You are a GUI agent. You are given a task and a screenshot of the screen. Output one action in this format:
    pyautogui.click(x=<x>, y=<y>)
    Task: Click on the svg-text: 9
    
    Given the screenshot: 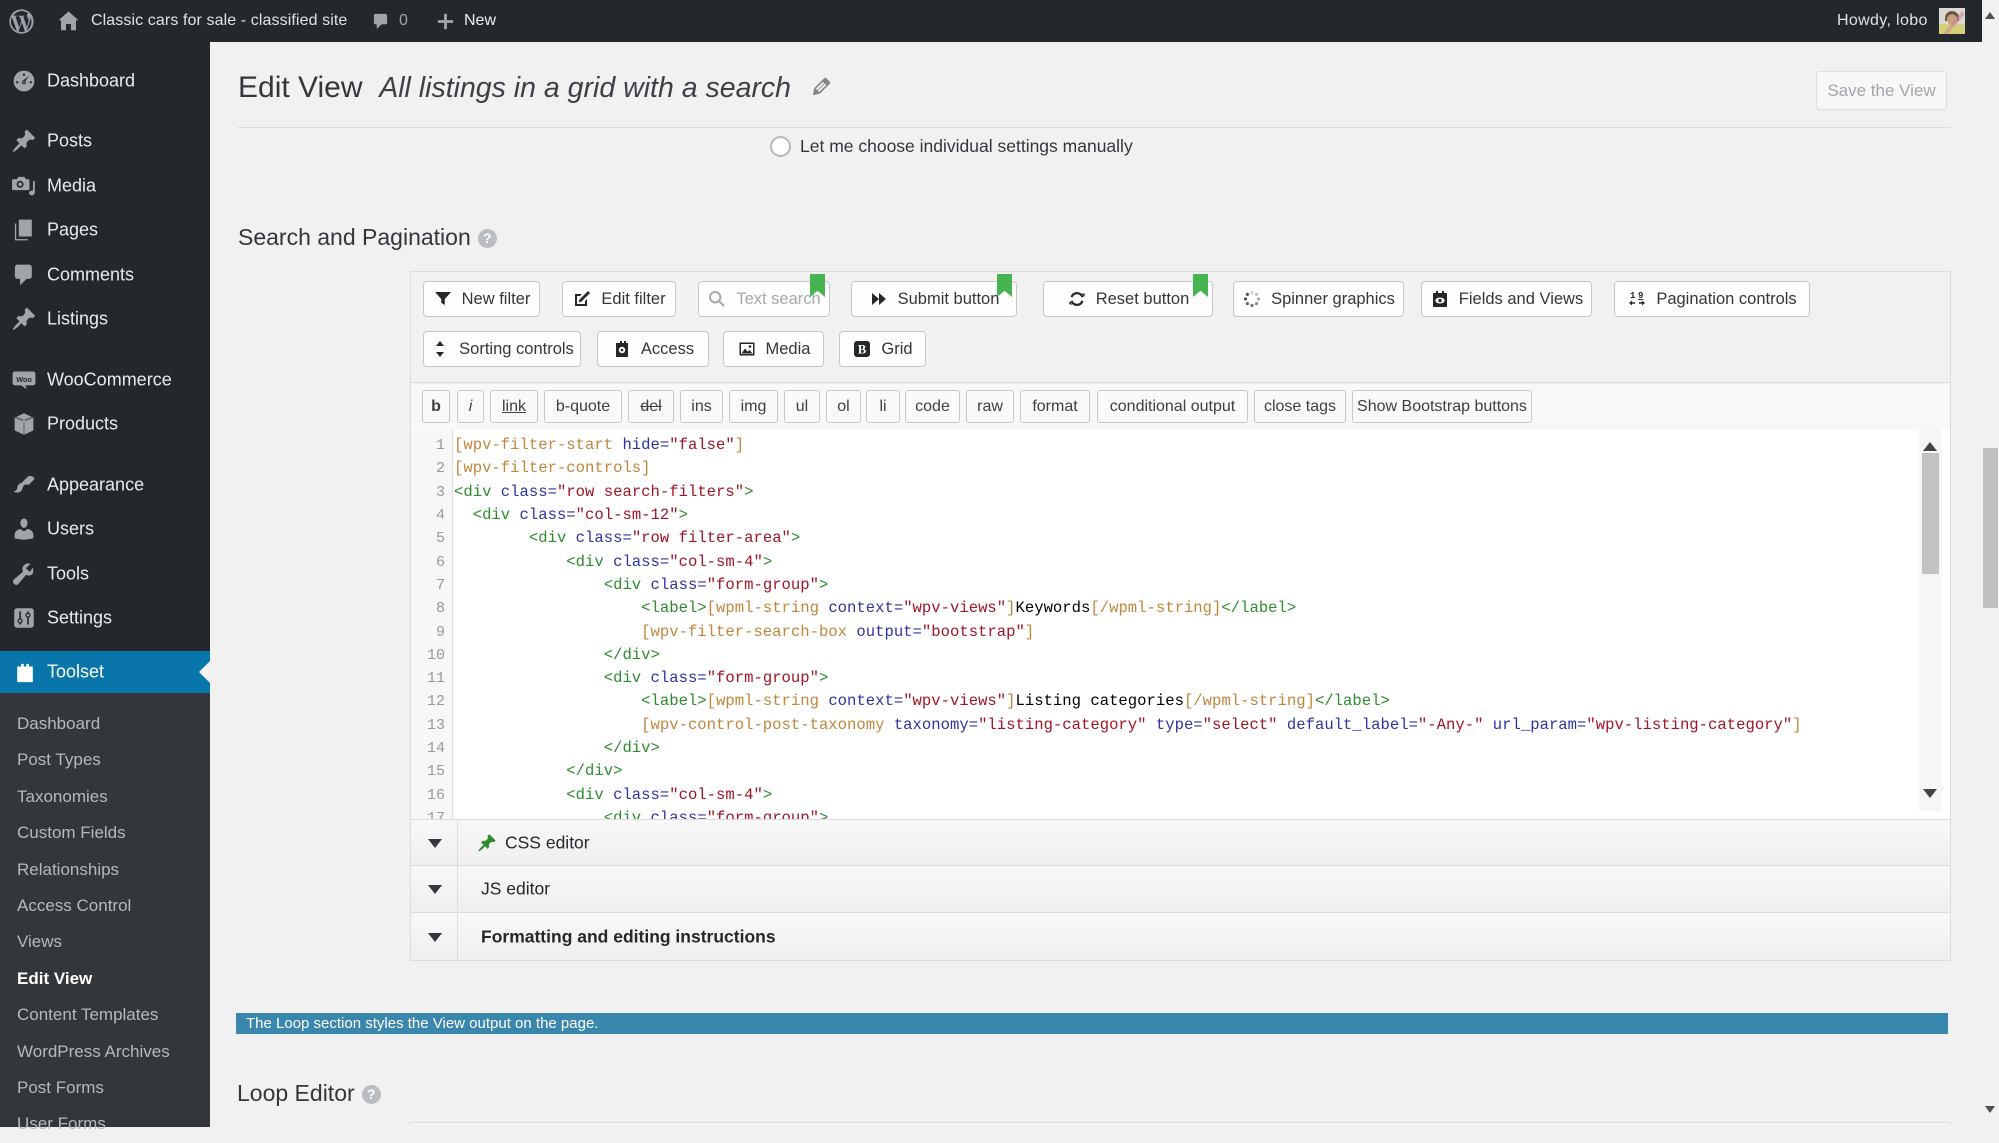 What is the action you would take?
    pyautogui.click(x=1640, y=296)
    